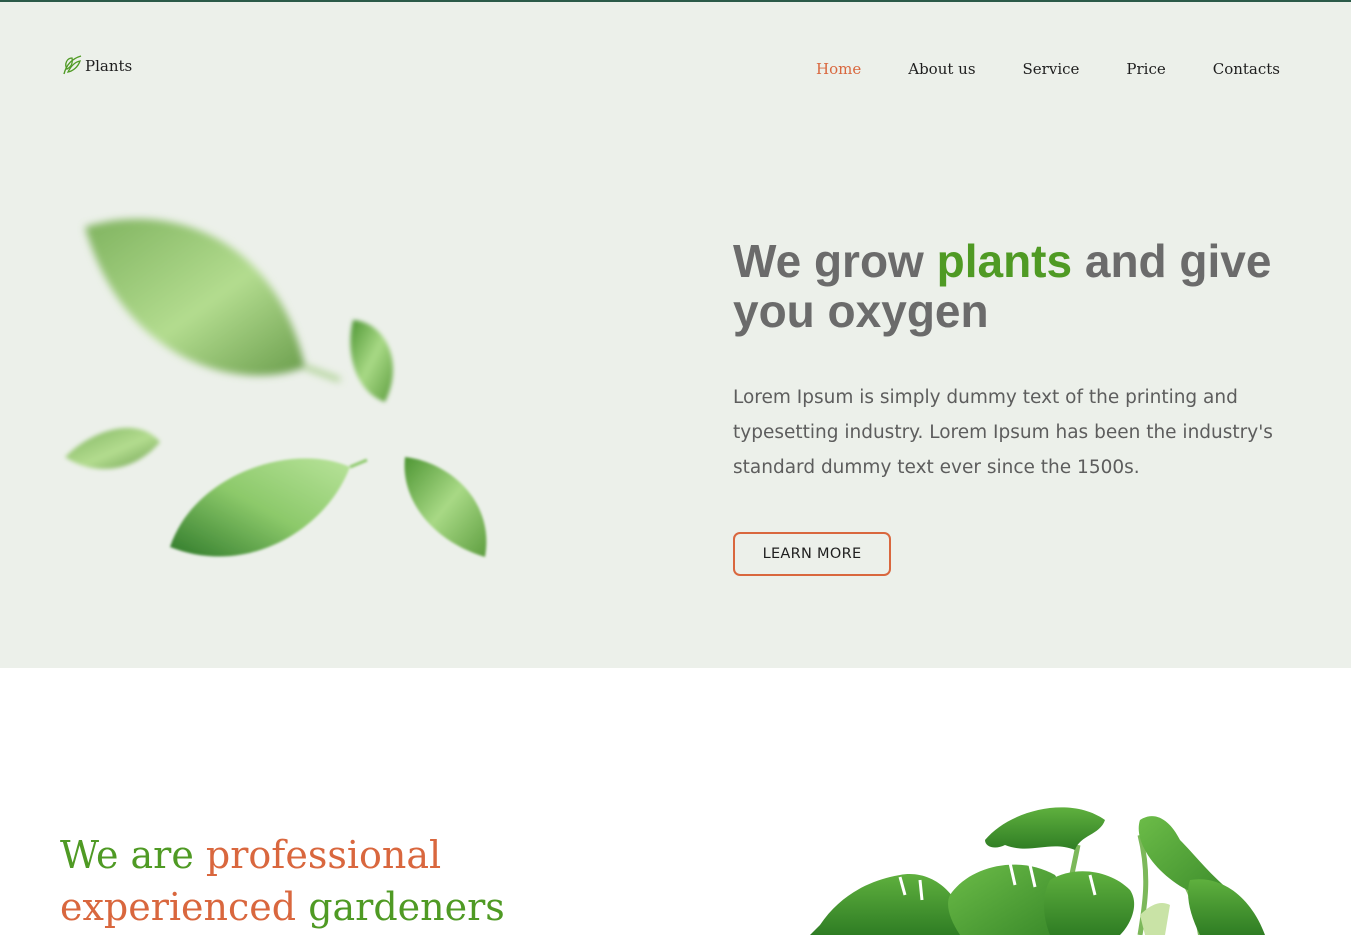  I want to click on logo-text: Plants, so click(109, 66).